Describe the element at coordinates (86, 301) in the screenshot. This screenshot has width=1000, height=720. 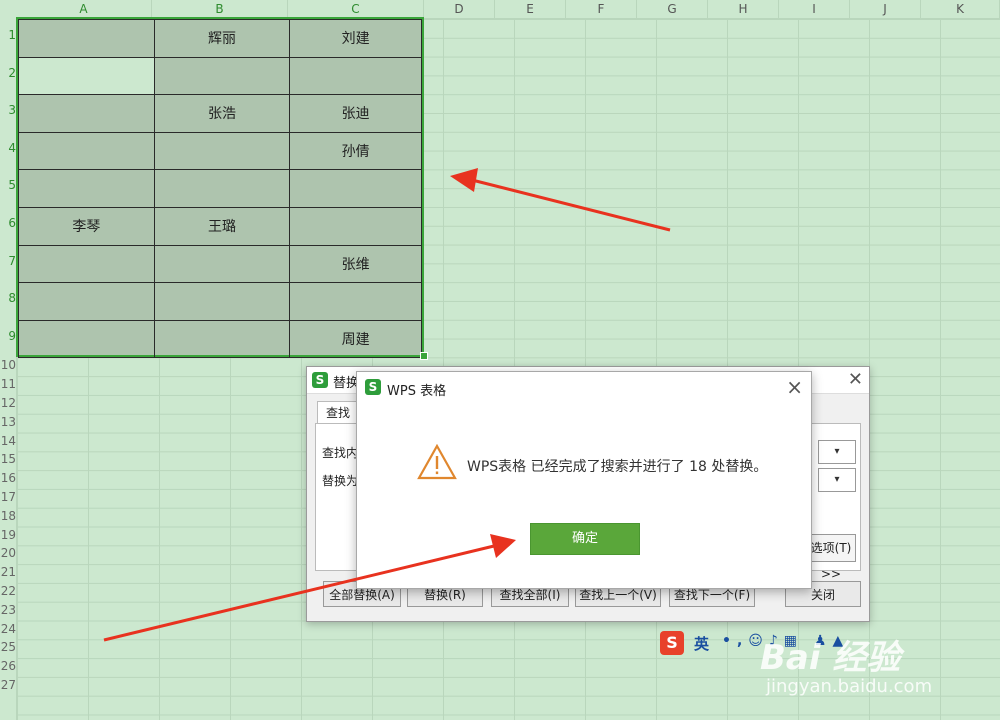
I see `cell-a8` at that location.